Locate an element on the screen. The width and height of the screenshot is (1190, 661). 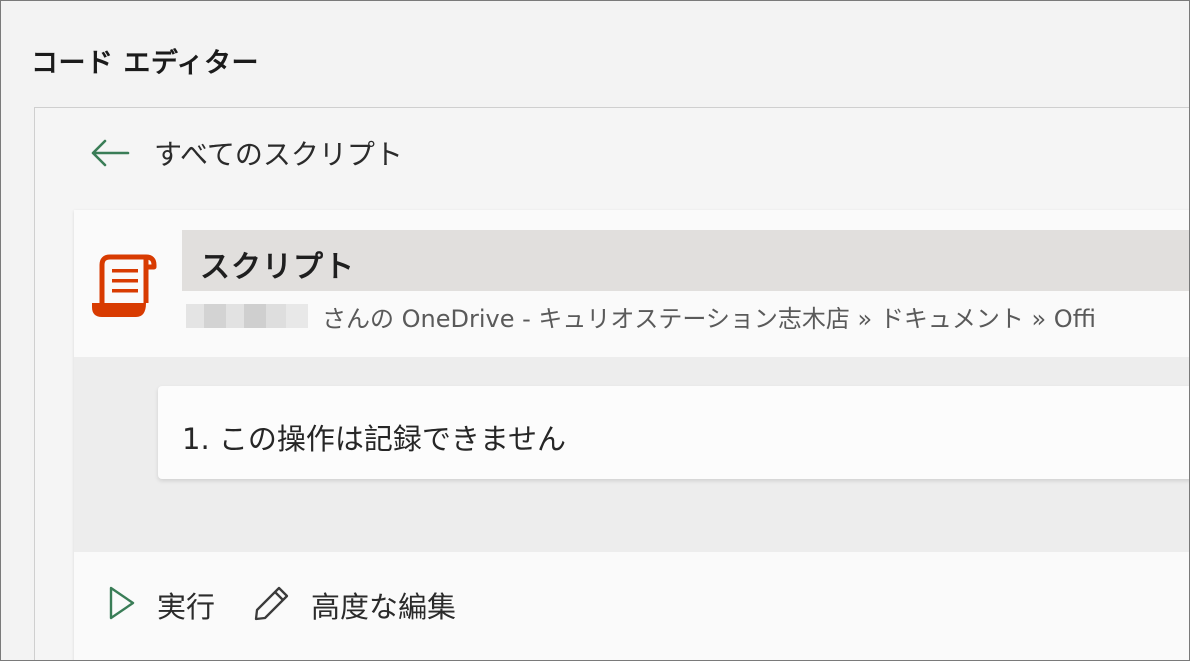
run-button: 実行 is located at coordinates (161, 605).